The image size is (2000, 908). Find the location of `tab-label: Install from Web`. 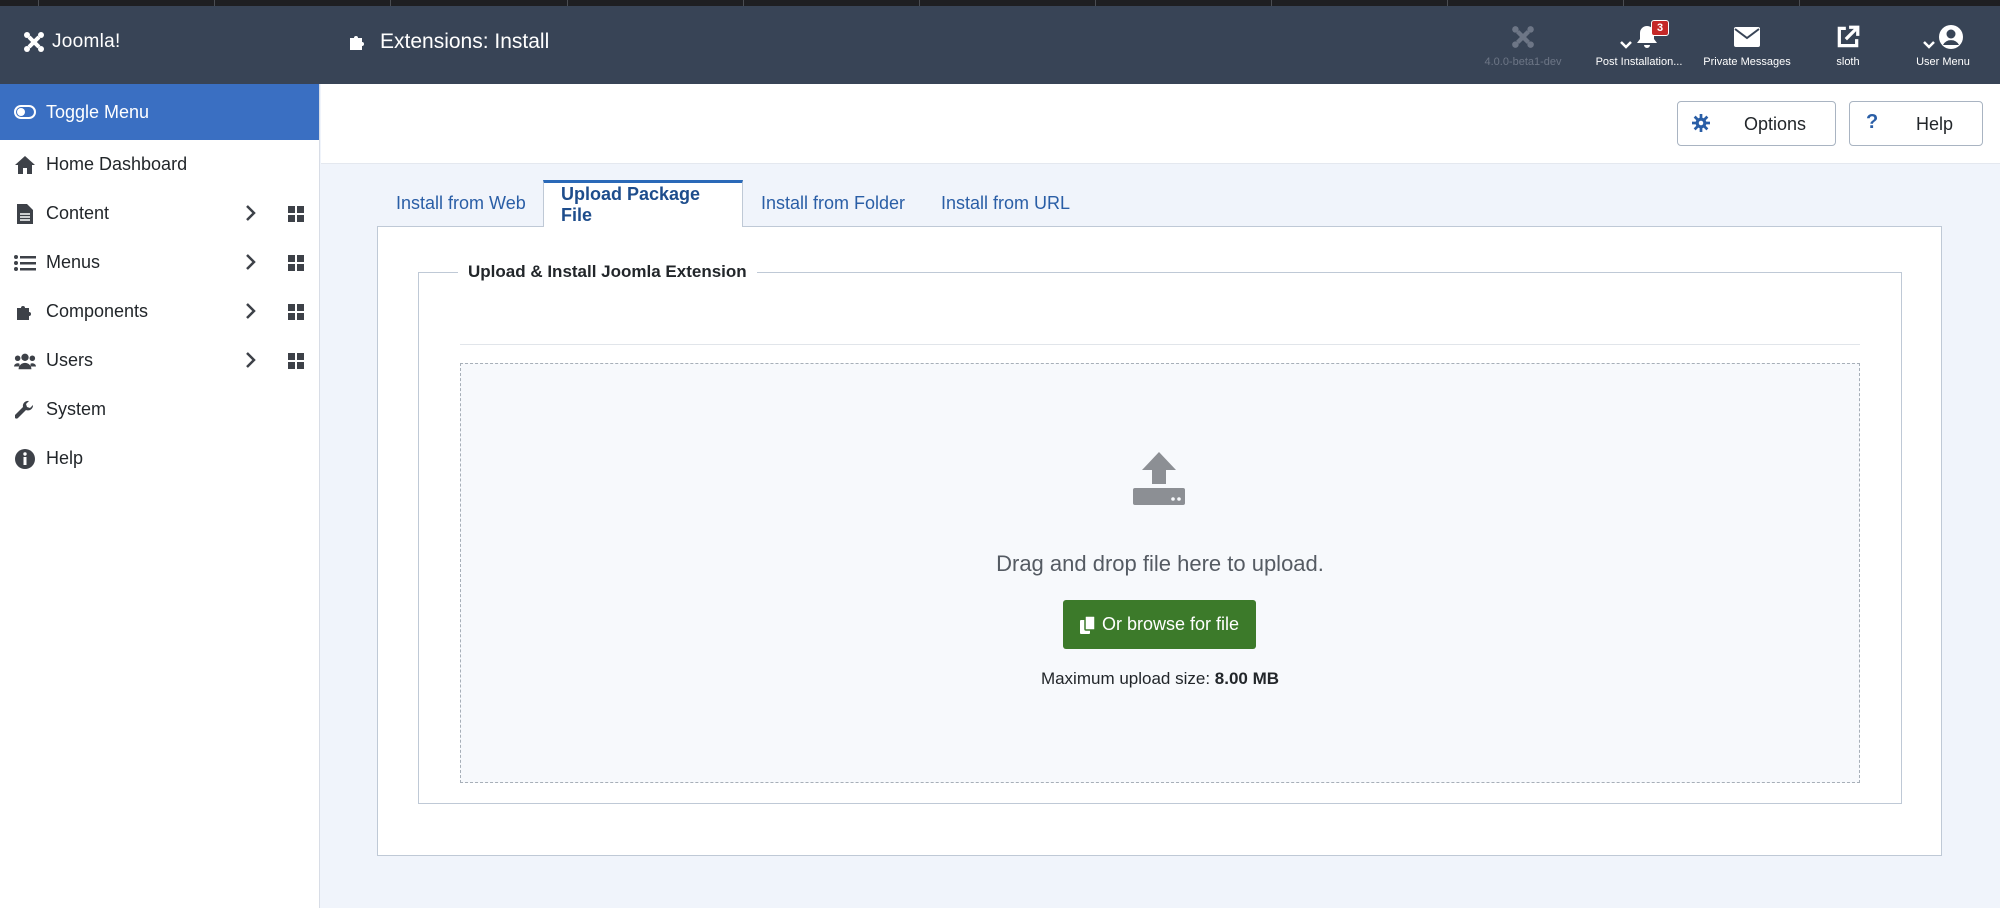

tab-label: Install from Web is located at coordinates (461, 203).